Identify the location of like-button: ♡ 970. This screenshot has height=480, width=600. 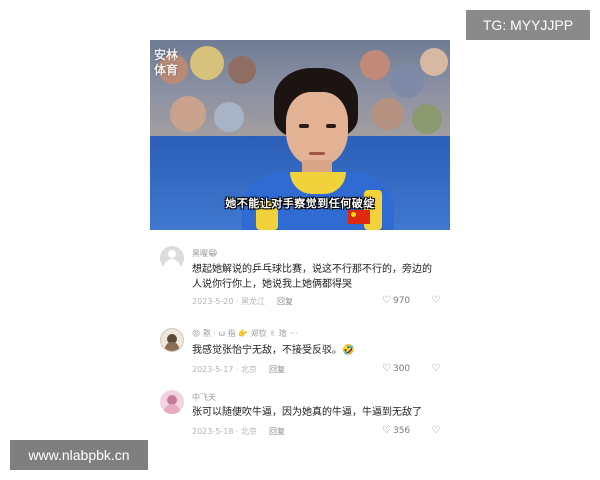
(402, 300).